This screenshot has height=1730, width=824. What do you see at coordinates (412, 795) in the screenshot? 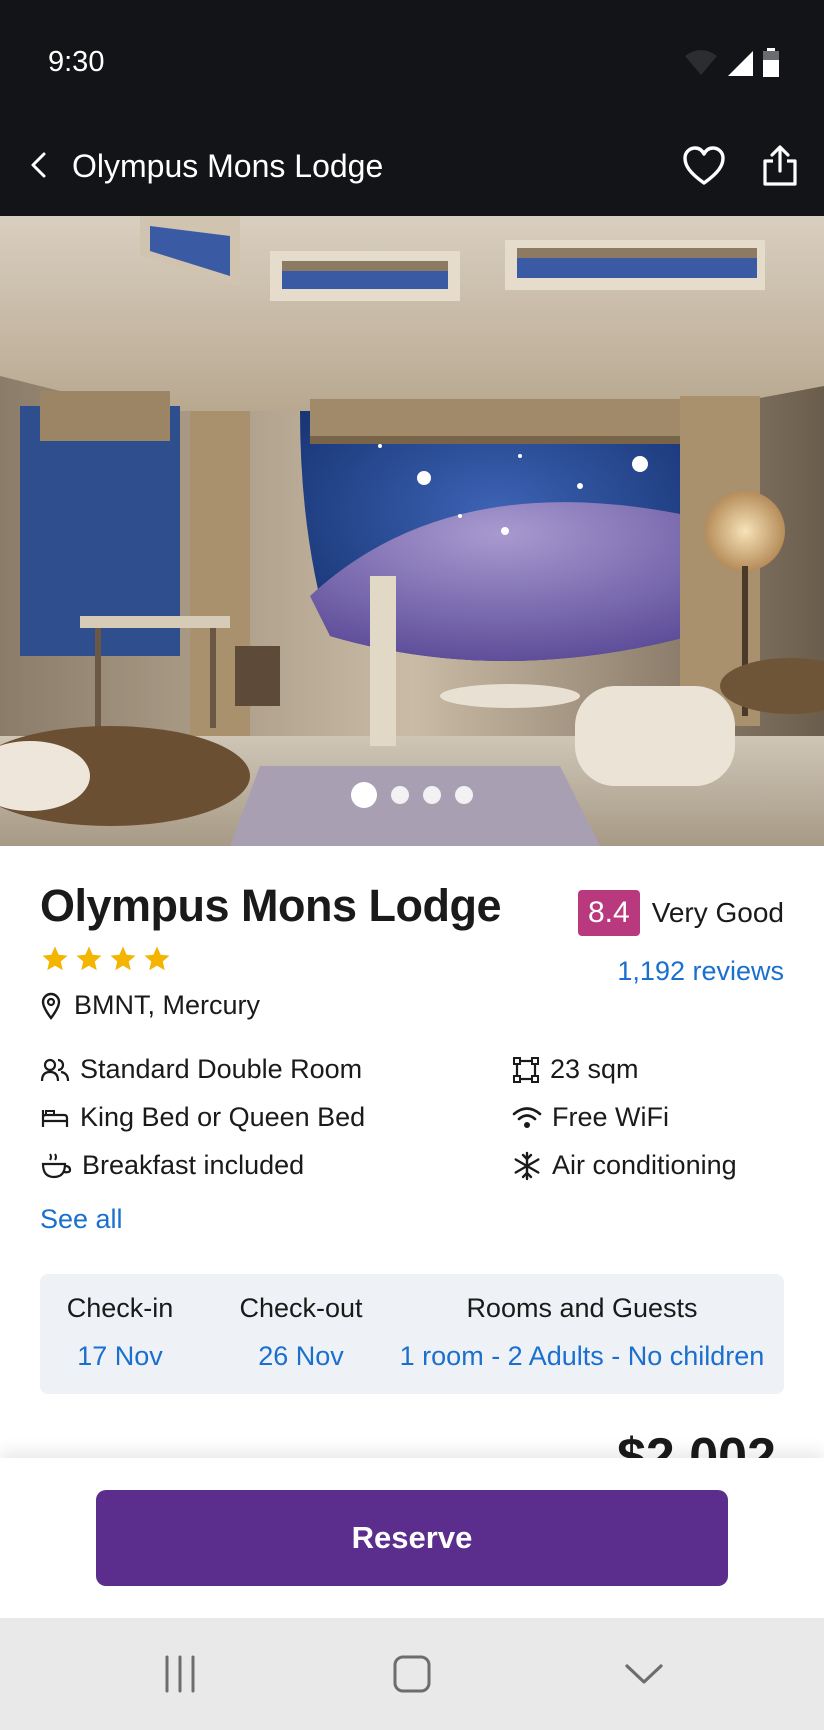
I see `carousel-dots` at bounding box center [412, 795].